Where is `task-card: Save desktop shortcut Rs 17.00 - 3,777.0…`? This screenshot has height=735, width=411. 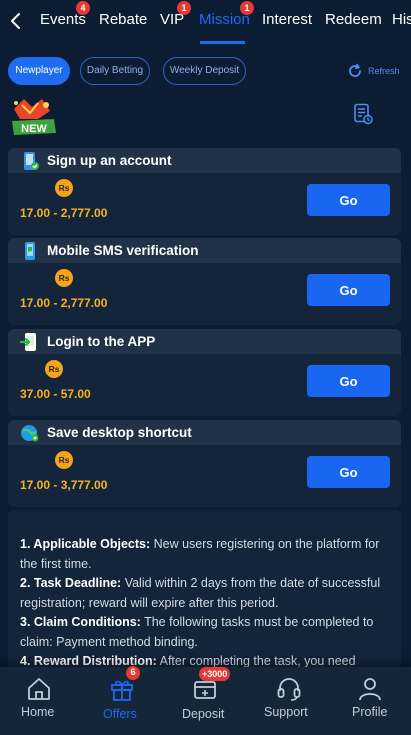
task-card: Save desktop shortcut Rs 17.00 - 3,777.0… is located at coordinates (204, 463).